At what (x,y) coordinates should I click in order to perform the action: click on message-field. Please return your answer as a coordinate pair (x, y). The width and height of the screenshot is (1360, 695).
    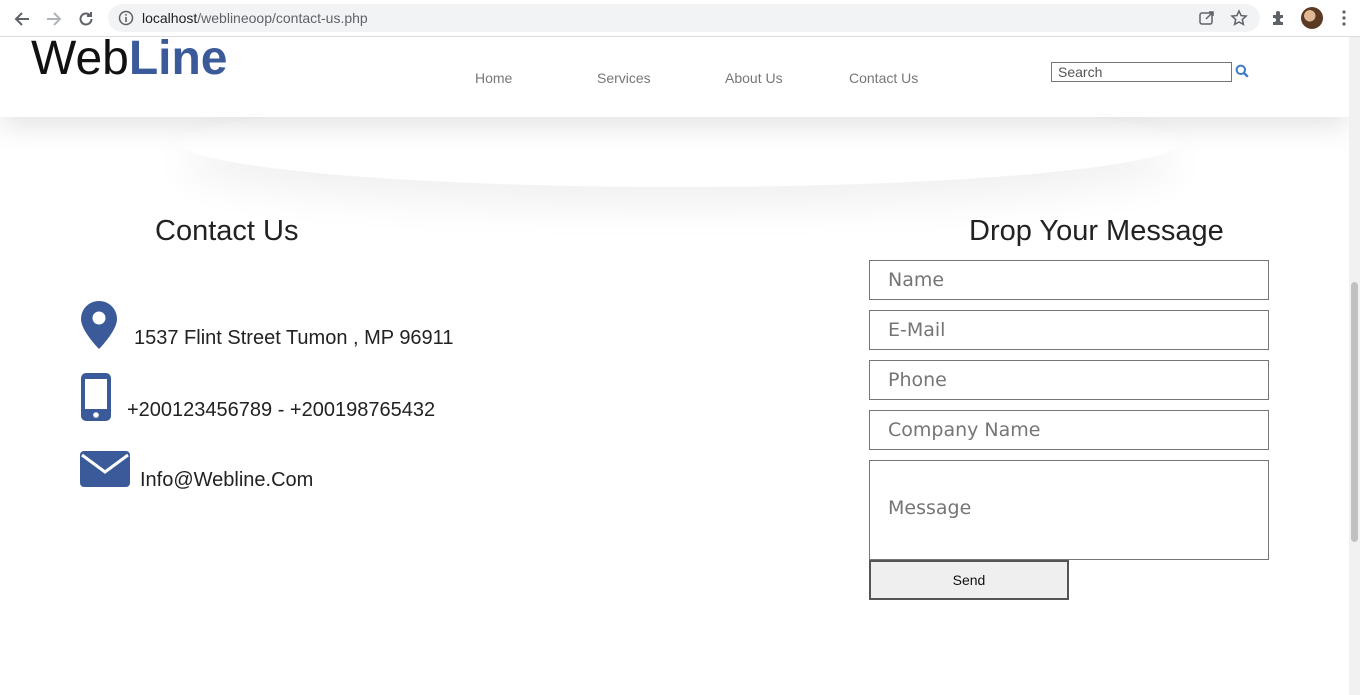
    Looking at the image, I should click on (1069, 510).